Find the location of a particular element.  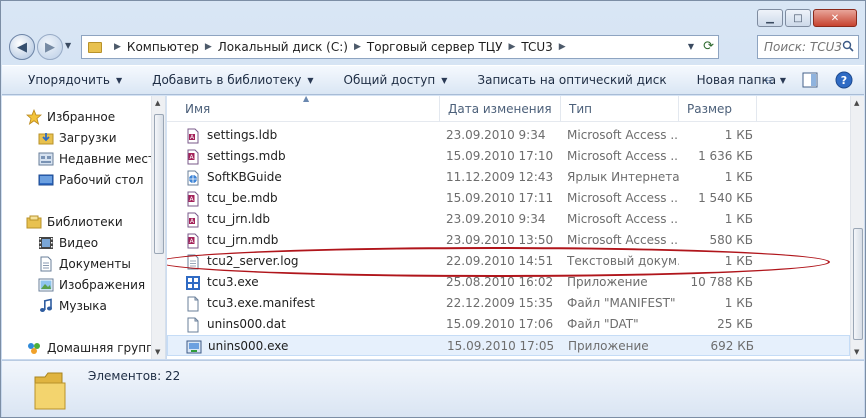

column-header-type: Тип is located at coordinates (620, 109).